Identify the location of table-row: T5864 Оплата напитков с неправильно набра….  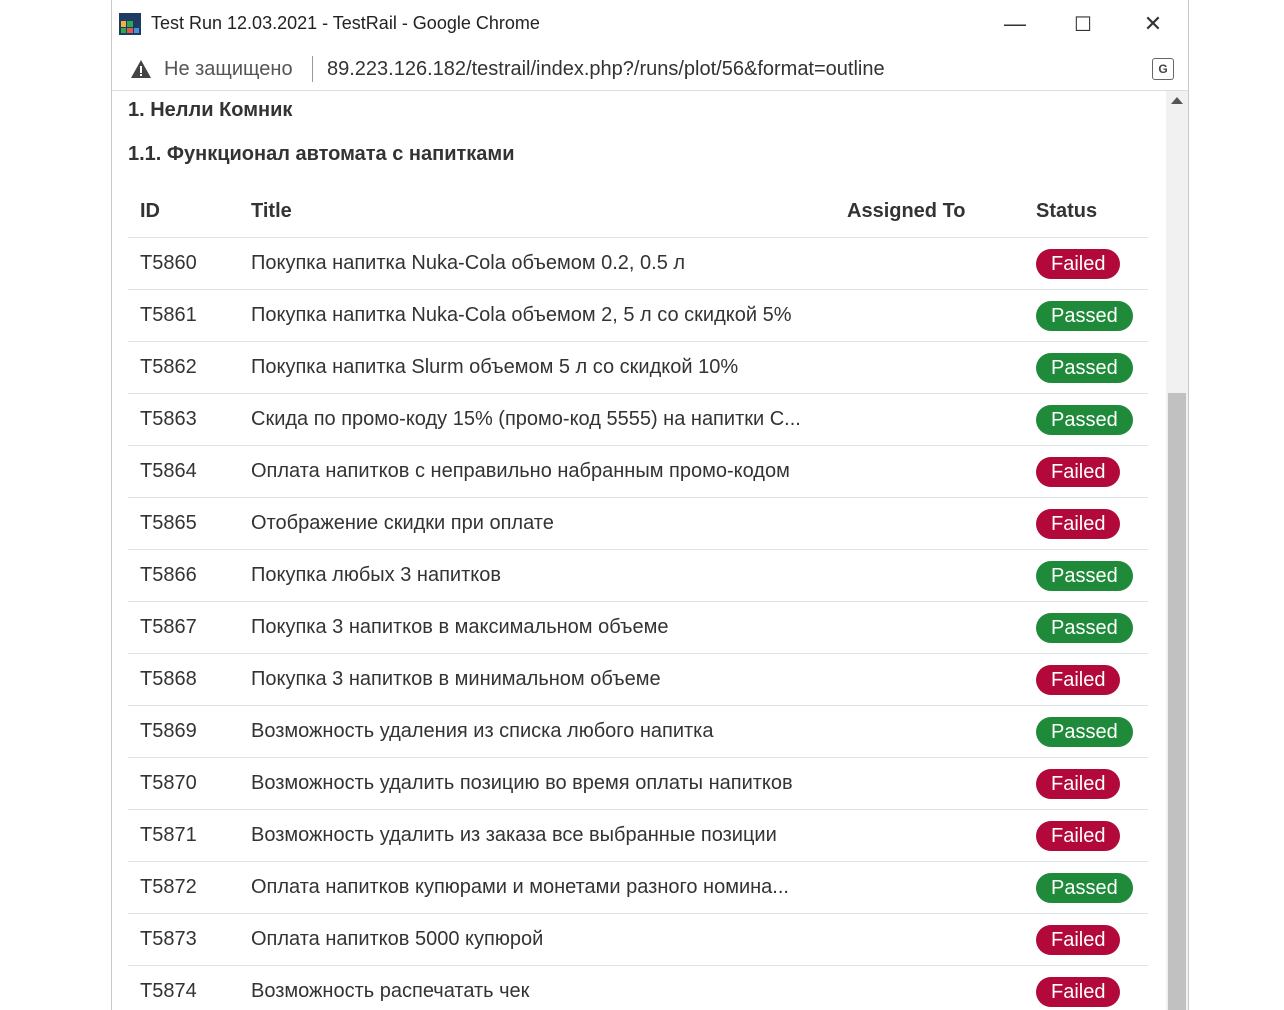
(638, 471).